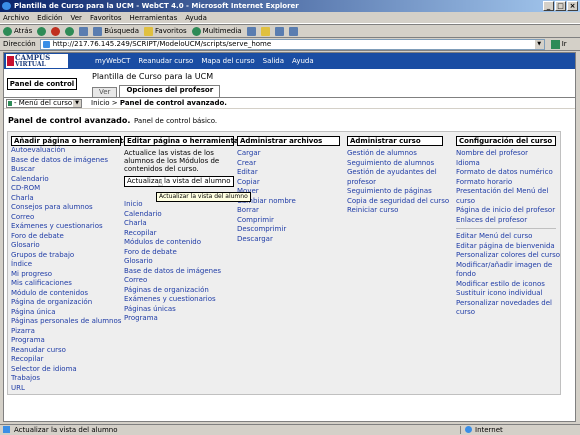 This screenshot has height=435, width=580. I want to click on list-item: Buscar, so click(66, 170).